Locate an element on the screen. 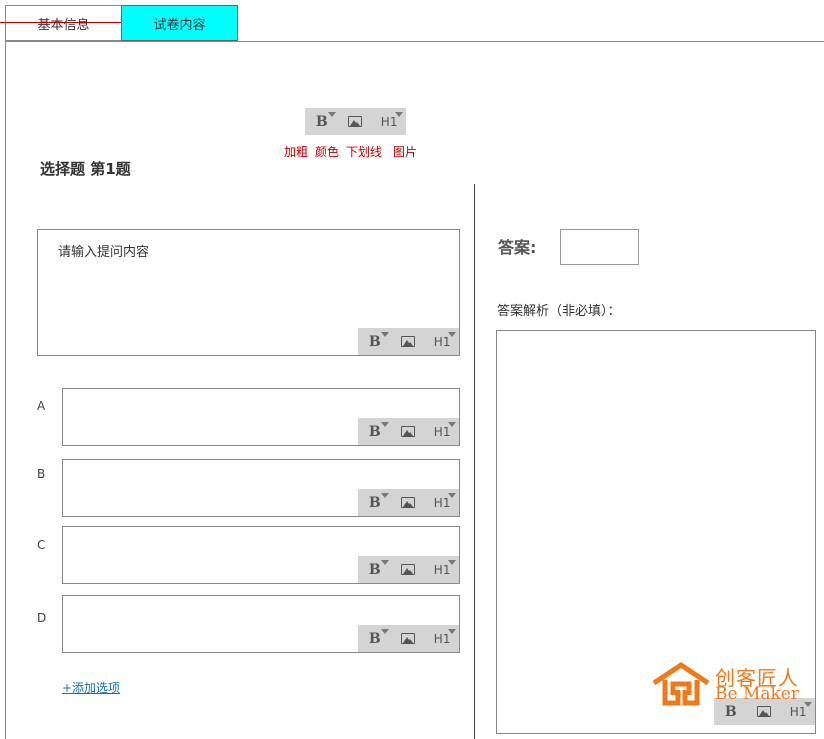 This screenshot has height=739, width=824. brand-logo: 创客匠人 Be Maker is located at coordinates (731, 684).